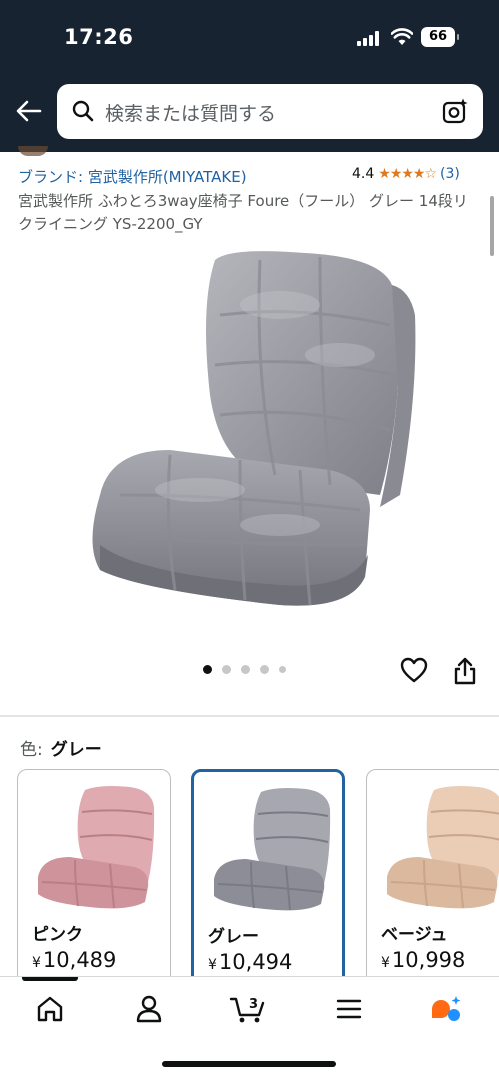 This screenshot has width=499, height=1080. Describe the element at coordinates (253, 1004) in the screenshot. I see `cart-count: 3` at that location.